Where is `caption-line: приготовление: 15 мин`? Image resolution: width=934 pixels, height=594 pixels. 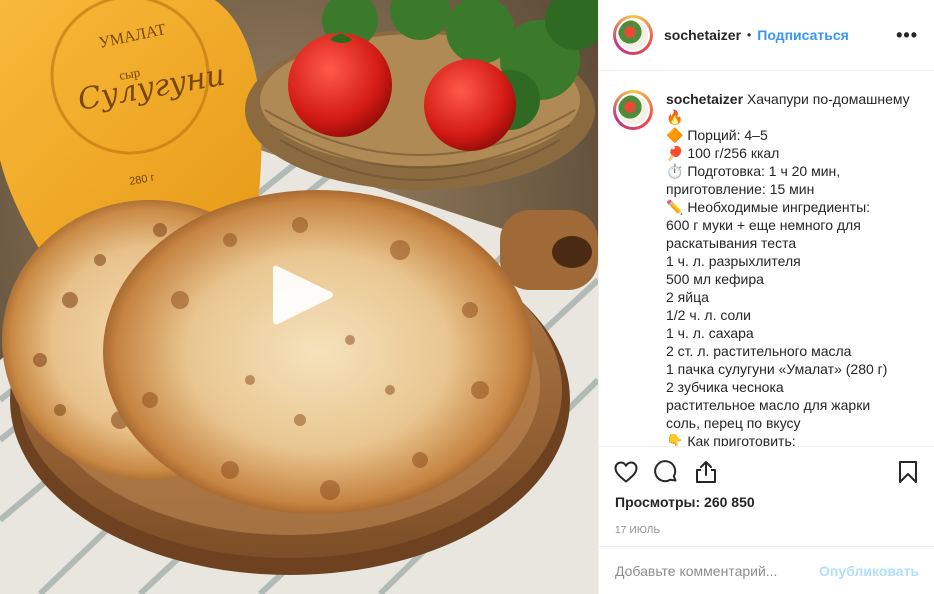 caption-line: приготовление: 15 мин is located at coordinates (740, 189).